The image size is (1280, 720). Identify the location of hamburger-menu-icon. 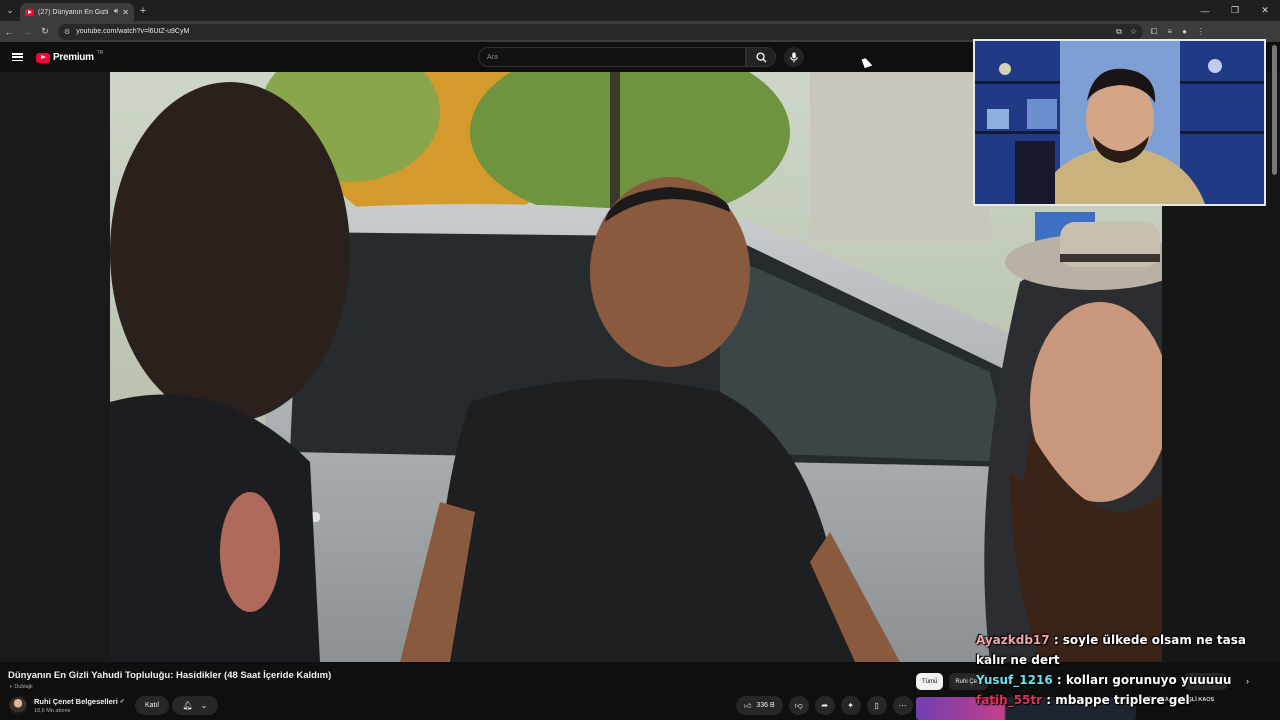
(17, 57).